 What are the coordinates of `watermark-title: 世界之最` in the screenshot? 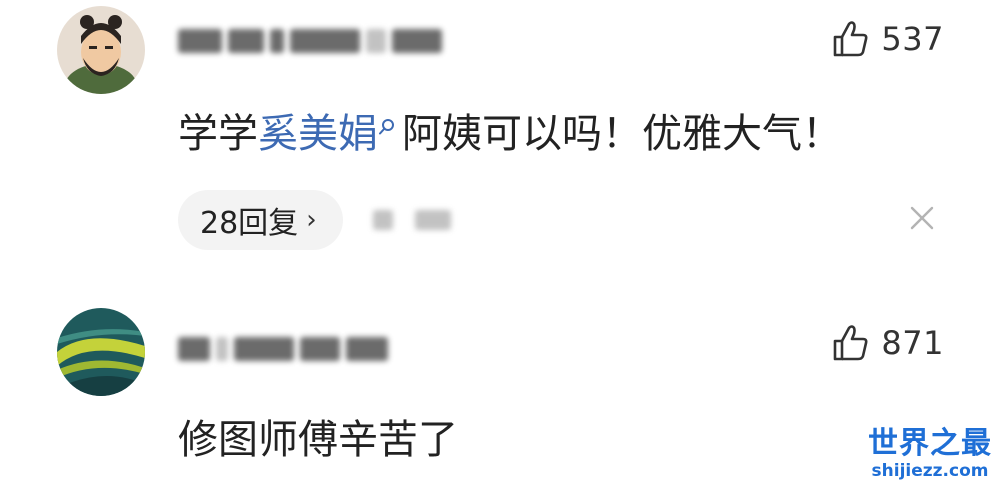 It's located at (930, 443).